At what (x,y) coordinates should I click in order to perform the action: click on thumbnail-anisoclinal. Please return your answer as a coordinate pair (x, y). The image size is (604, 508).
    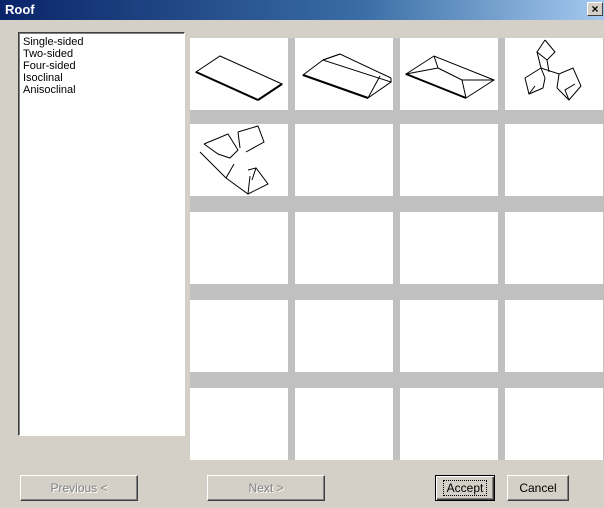
    Looking at the image, I should click on (239, 160).